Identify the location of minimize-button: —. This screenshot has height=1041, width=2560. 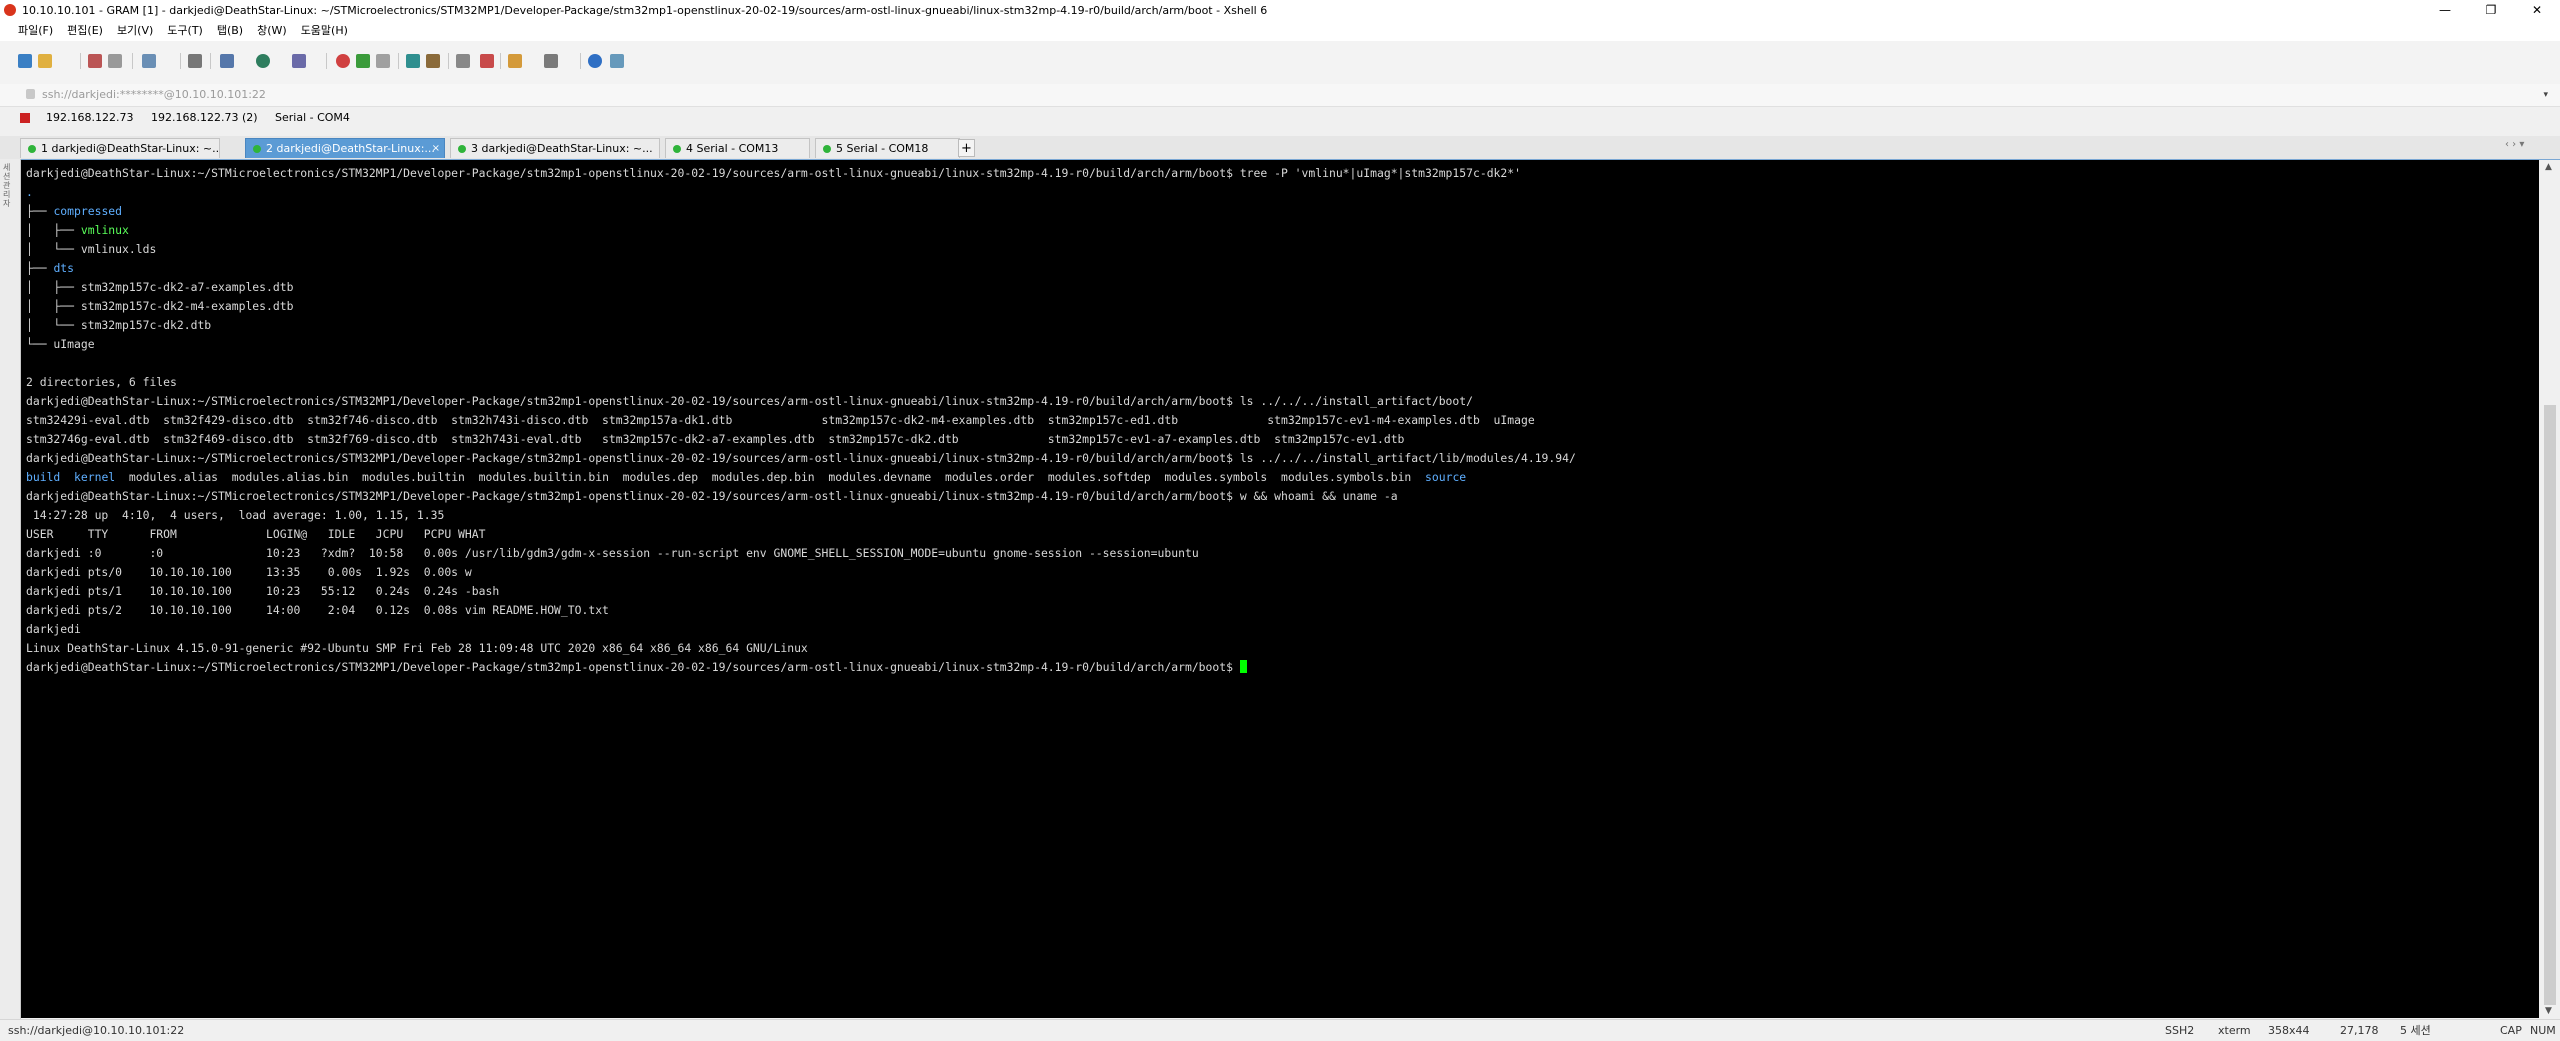
(2445, 10).